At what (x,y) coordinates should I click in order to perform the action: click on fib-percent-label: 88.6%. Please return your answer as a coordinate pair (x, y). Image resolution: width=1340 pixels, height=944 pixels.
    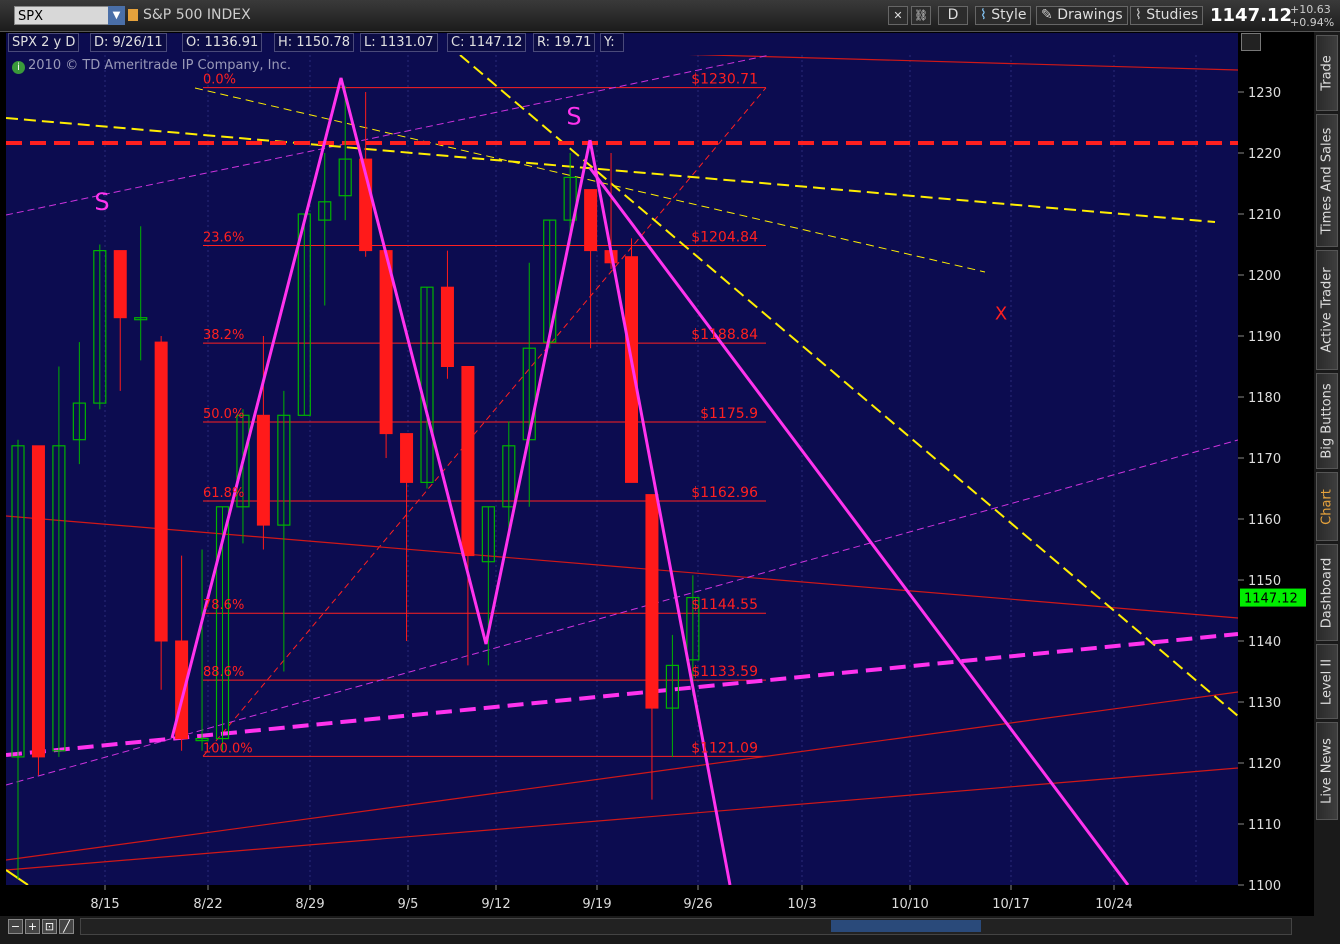
    Looking at the image, I should click on (223, 672).